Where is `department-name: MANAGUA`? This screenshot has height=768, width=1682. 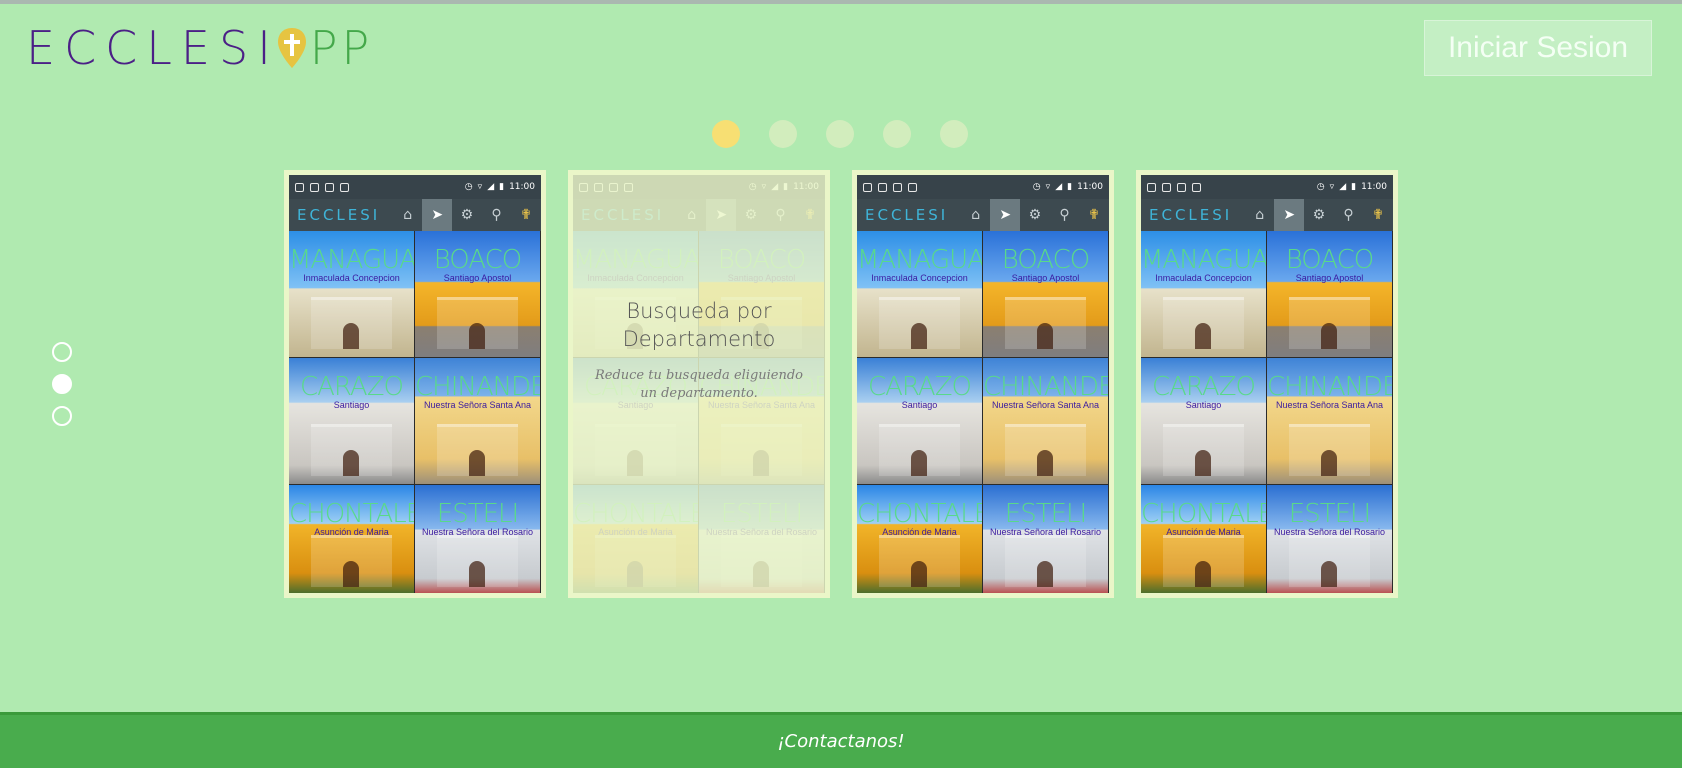
department-name: MANAGUA is located at coordinates (351, 260).